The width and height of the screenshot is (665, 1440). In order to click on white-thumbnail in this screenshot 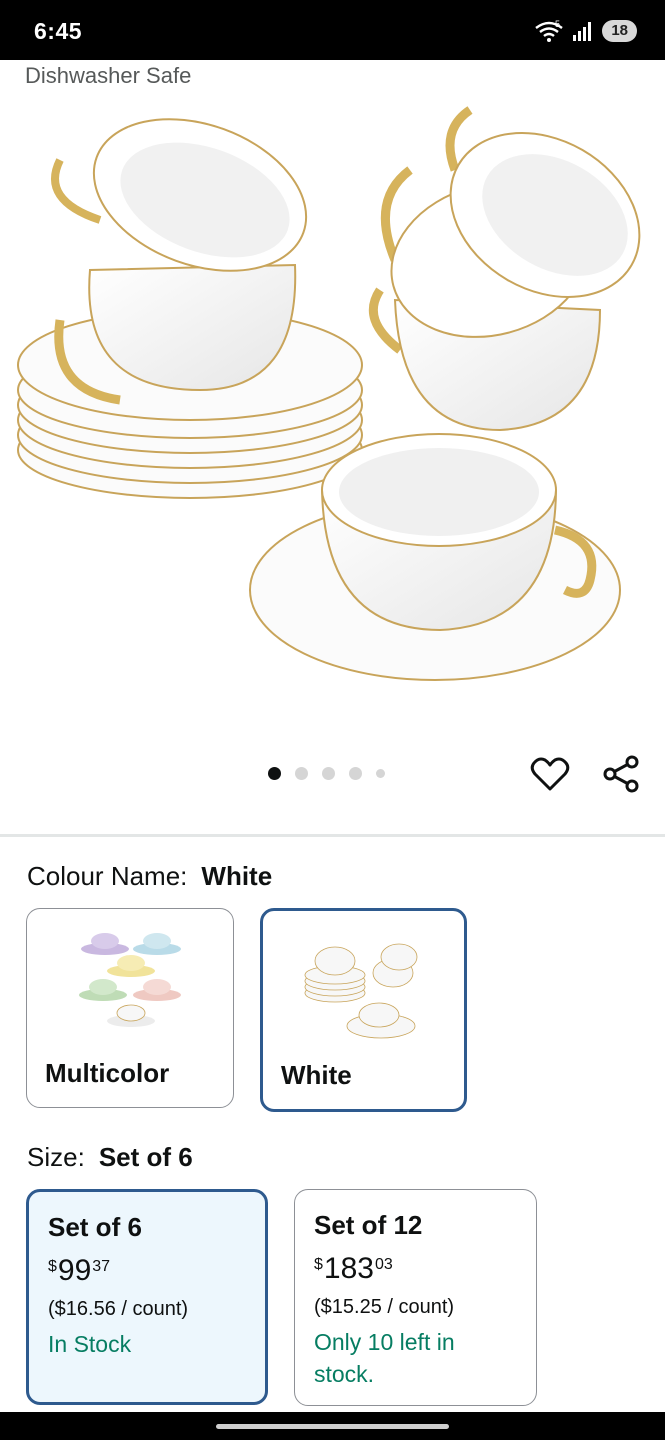, I will do `click(361, 991)`.